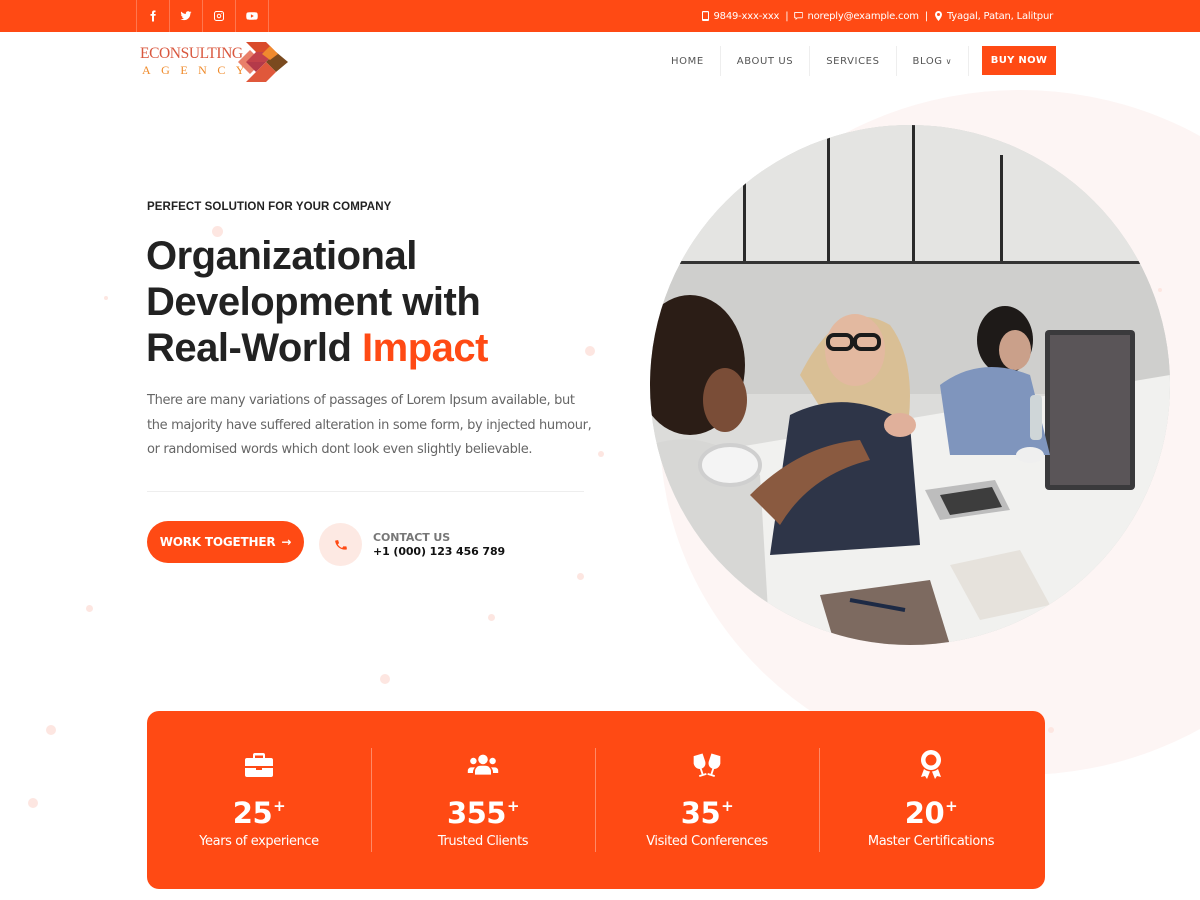  Describe the element at coordinates (931, 841) in the screenshot. I see `stat-label: Master Certifications` at that location.